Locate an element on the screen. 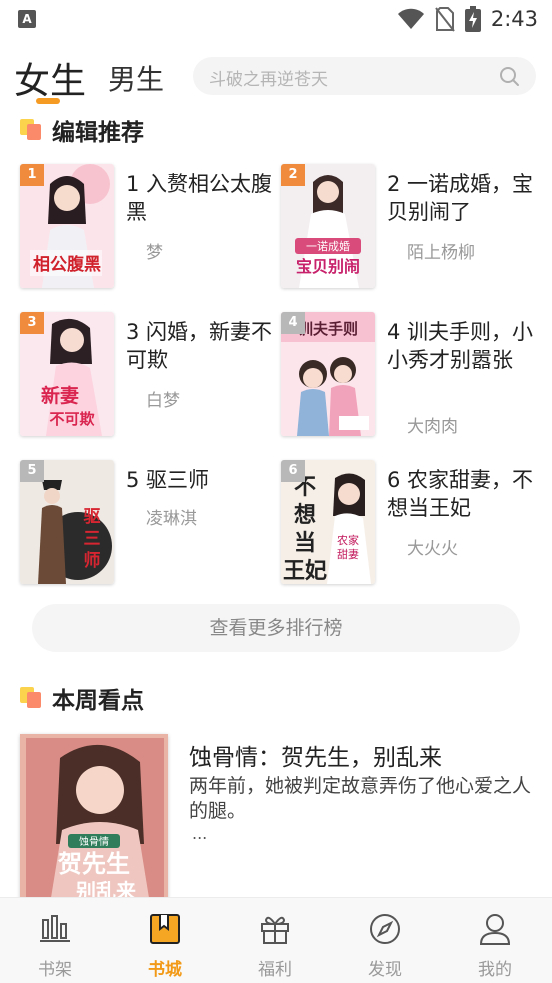  app-notification-icon: A is located at coordinates (27, 19).